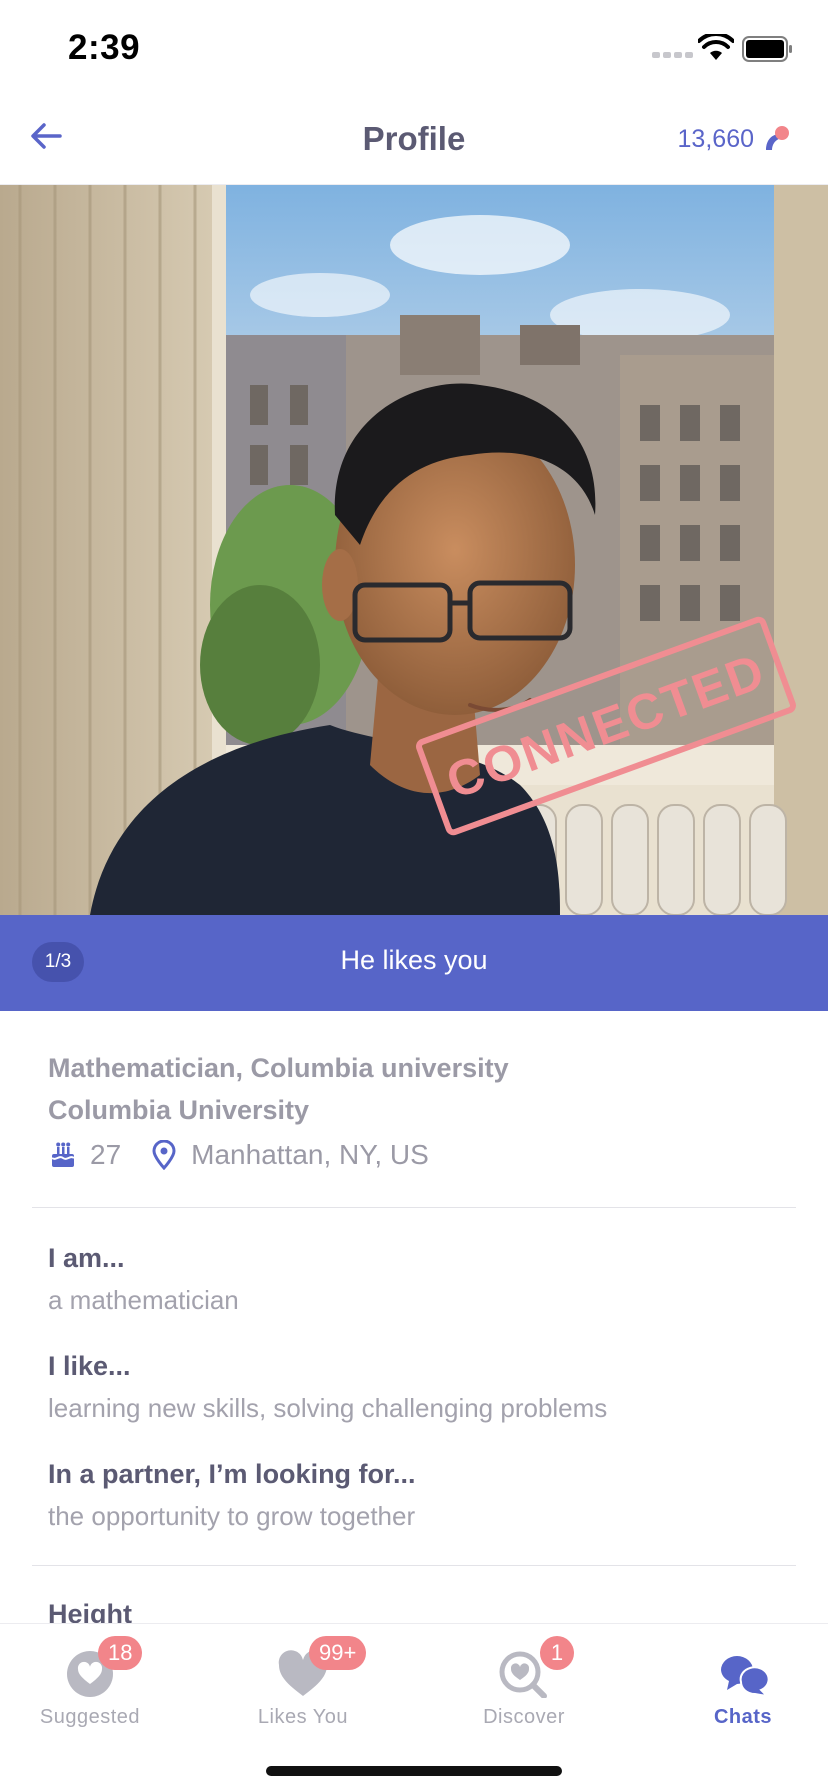  Describe the element at coordinates (672, 55) in the screenshot. I see `cellular-signal-icon` at that location.